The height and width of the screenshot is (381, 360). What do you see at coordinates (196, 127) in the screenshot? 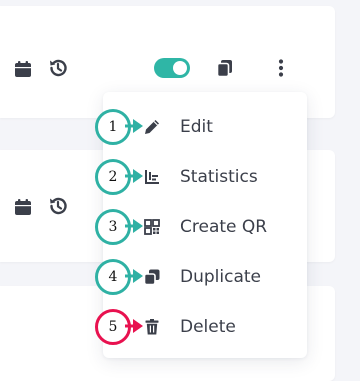
I see `menu-item-label: Edit` at bounding box center [196, 127].